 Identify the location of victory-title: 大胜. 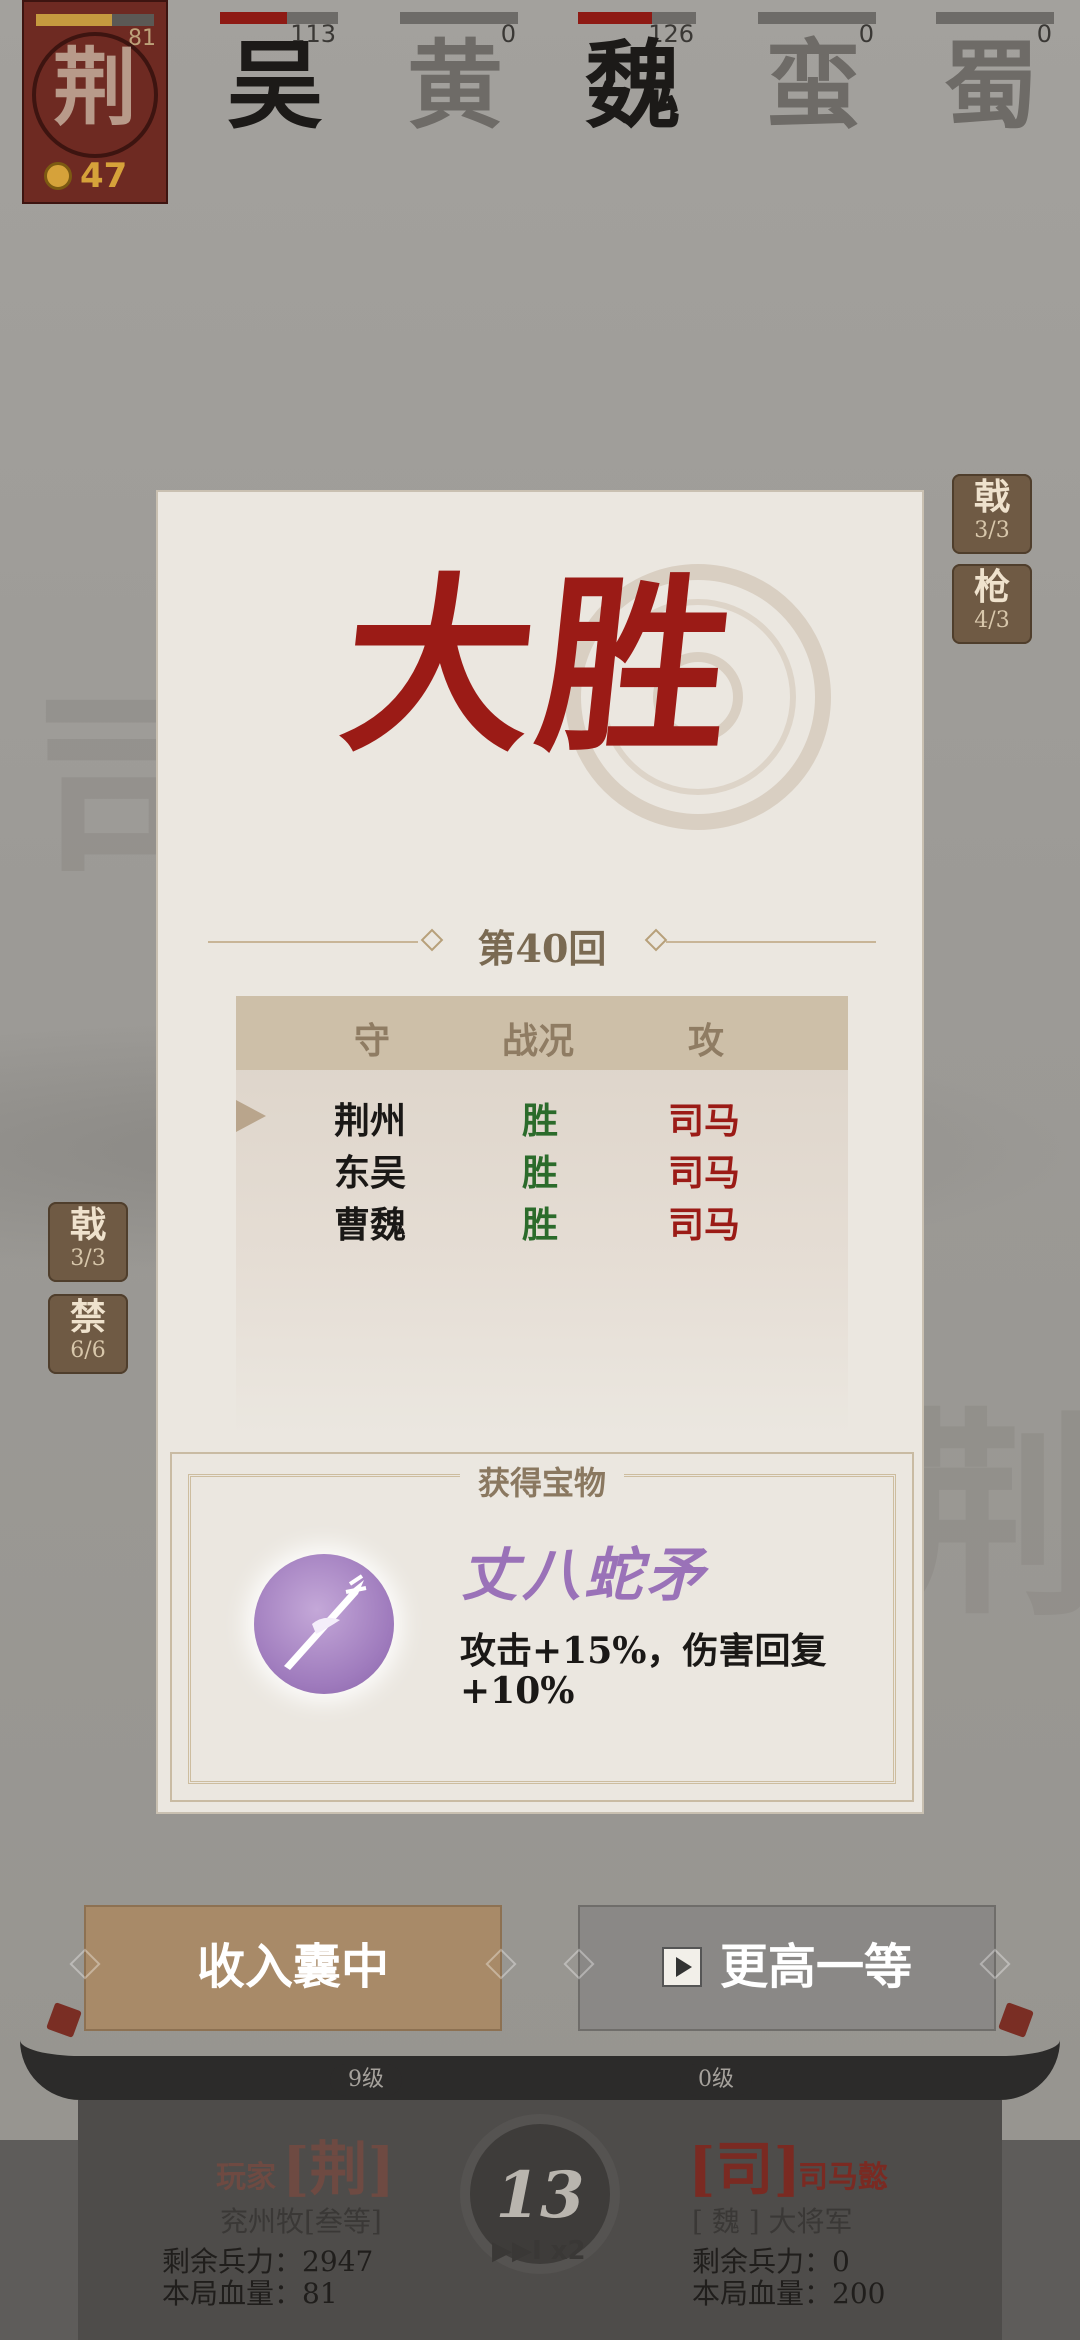
(540, 666).